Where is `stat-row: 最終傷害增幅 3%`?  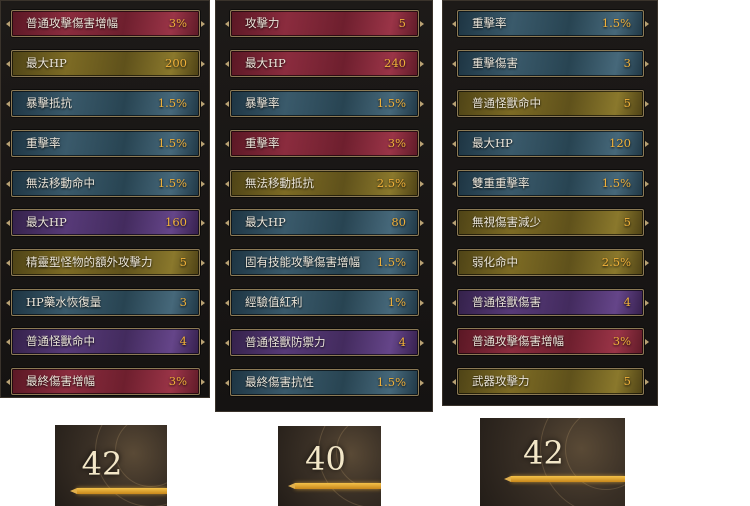
stat-row: 最終傷害增幅 3% is located at coordinates (105, 381).